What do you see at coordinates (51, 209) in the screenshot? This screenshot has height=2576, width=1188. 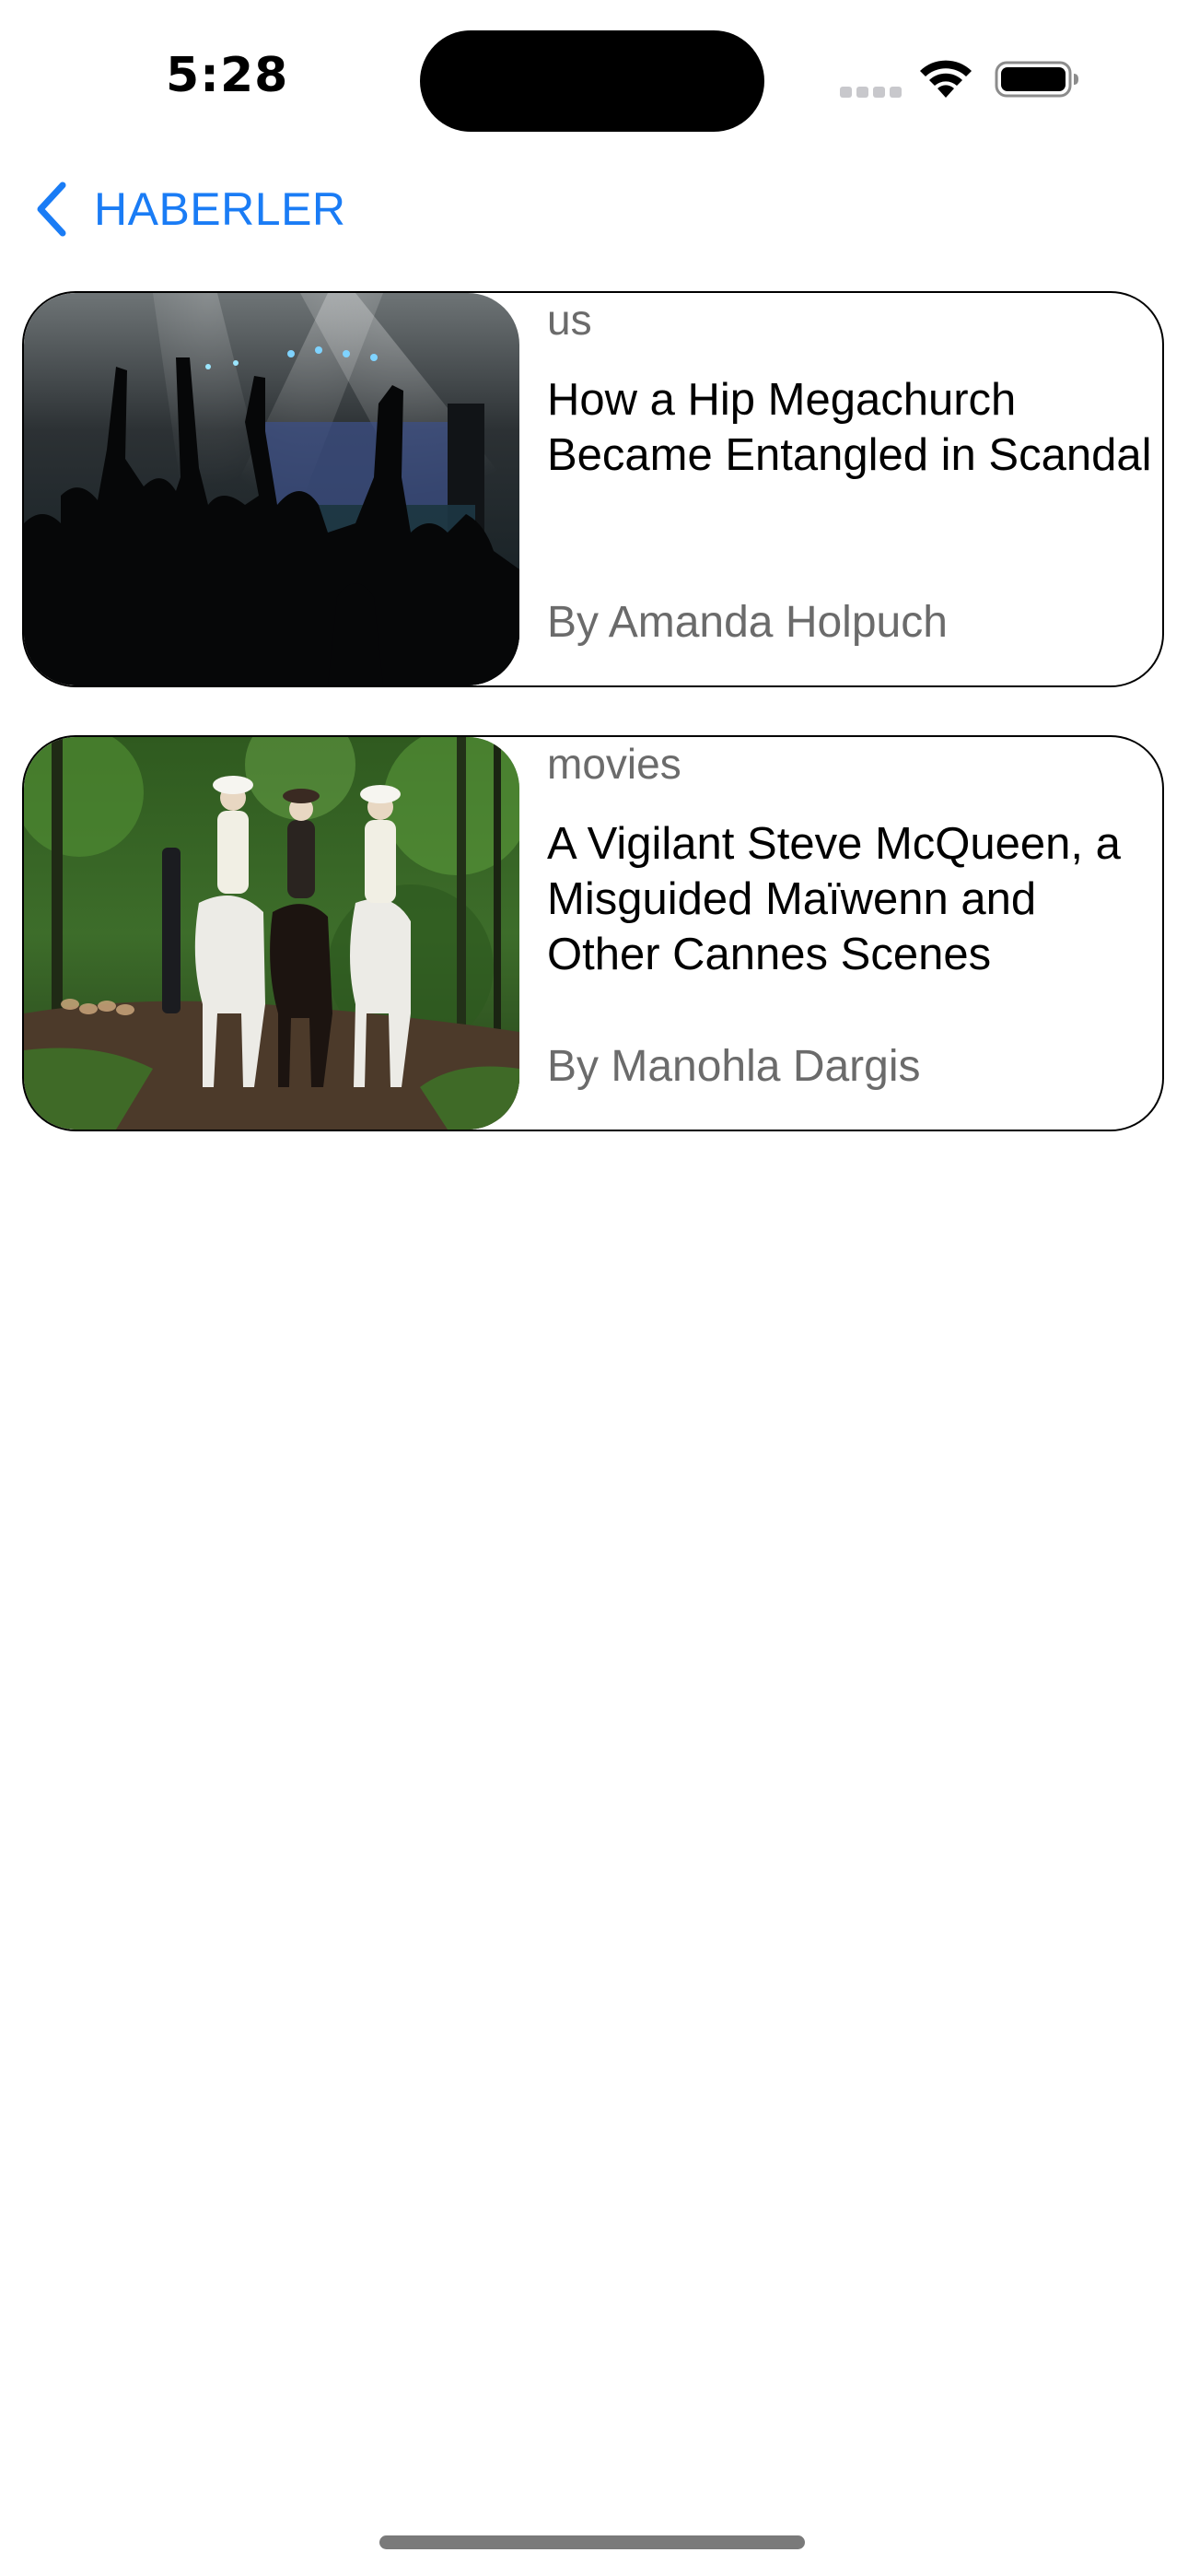 I see `chevron-left-icon` at bounding box center [51, 209].